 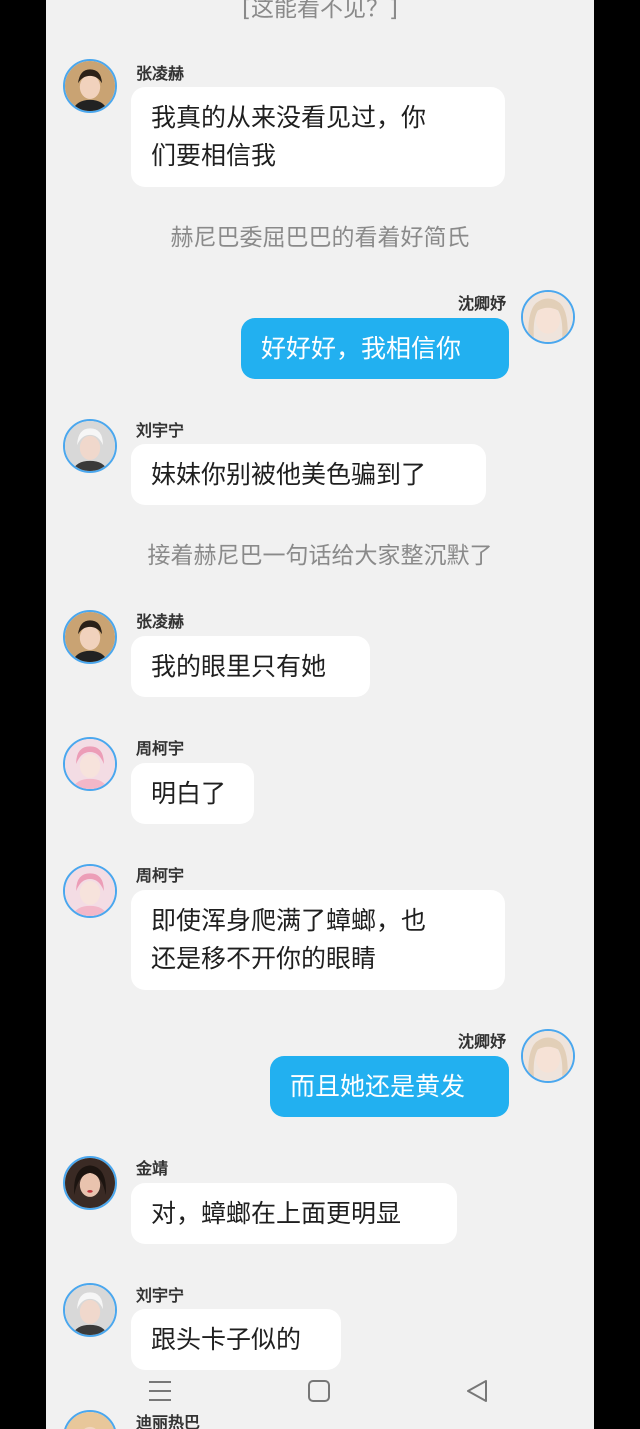 I want to click on narration-cut-top: [这能看不见？], so click(x=320, y=11).